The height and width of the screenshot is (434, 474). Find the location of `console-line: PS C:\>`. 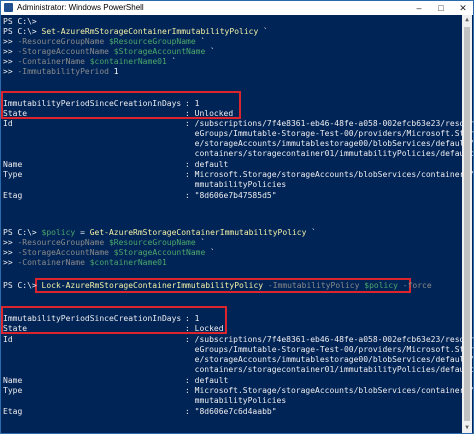

console-line: PS C:\> is located at coordinates (20, 22).